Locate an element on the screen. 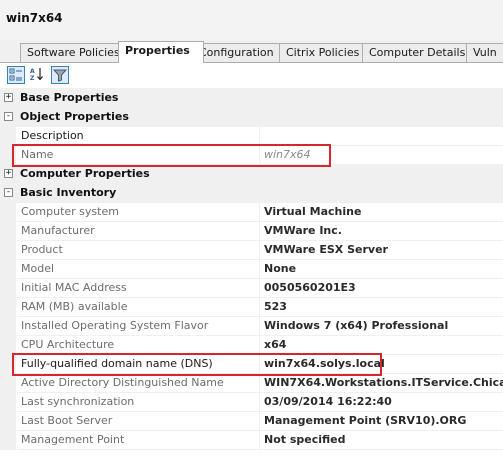 This screenshot has width=503, height=457. property-value: WIN7X64.Workstations.ITService.Chicago.s is located at coordinates (383, 382).